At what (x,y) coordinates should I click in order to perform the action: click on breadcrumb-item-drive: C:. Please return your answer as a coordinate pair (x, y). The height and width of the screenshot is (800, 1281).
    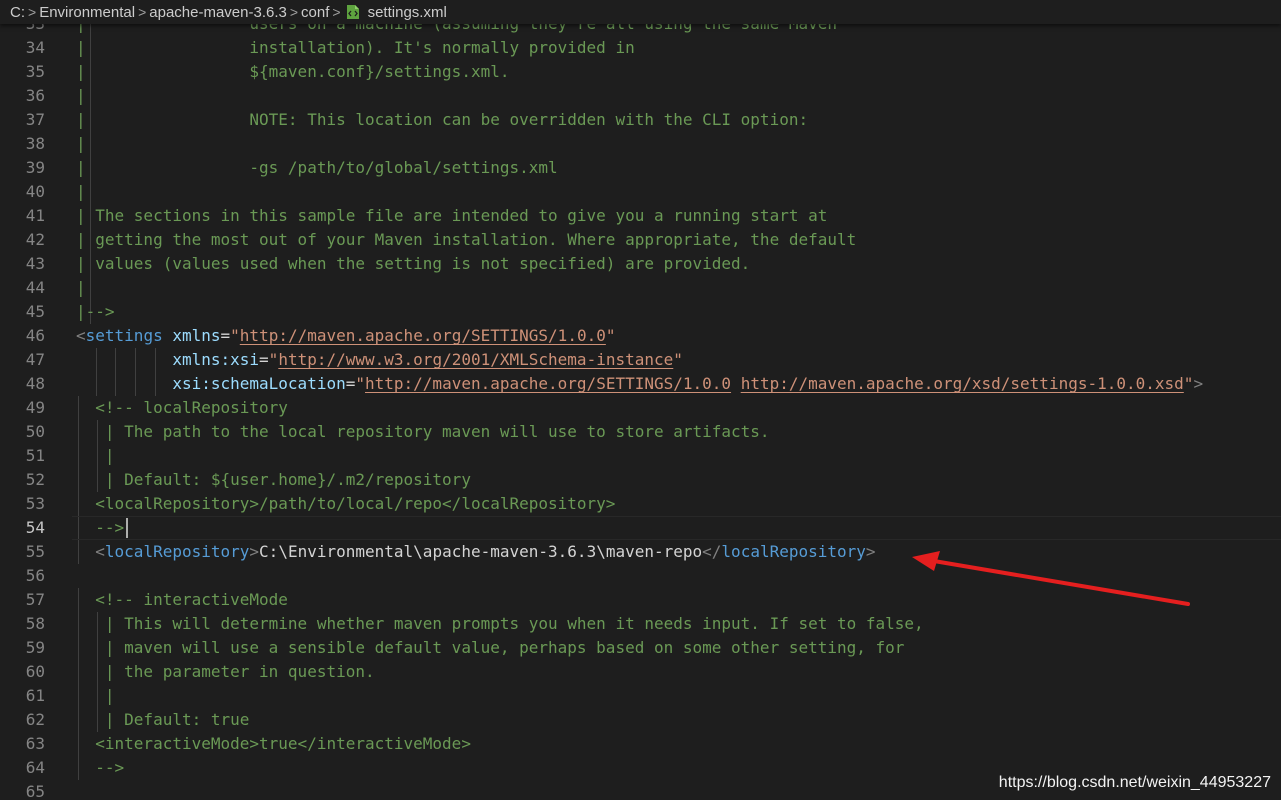
    Looking at the image, I should click on (17, 12).